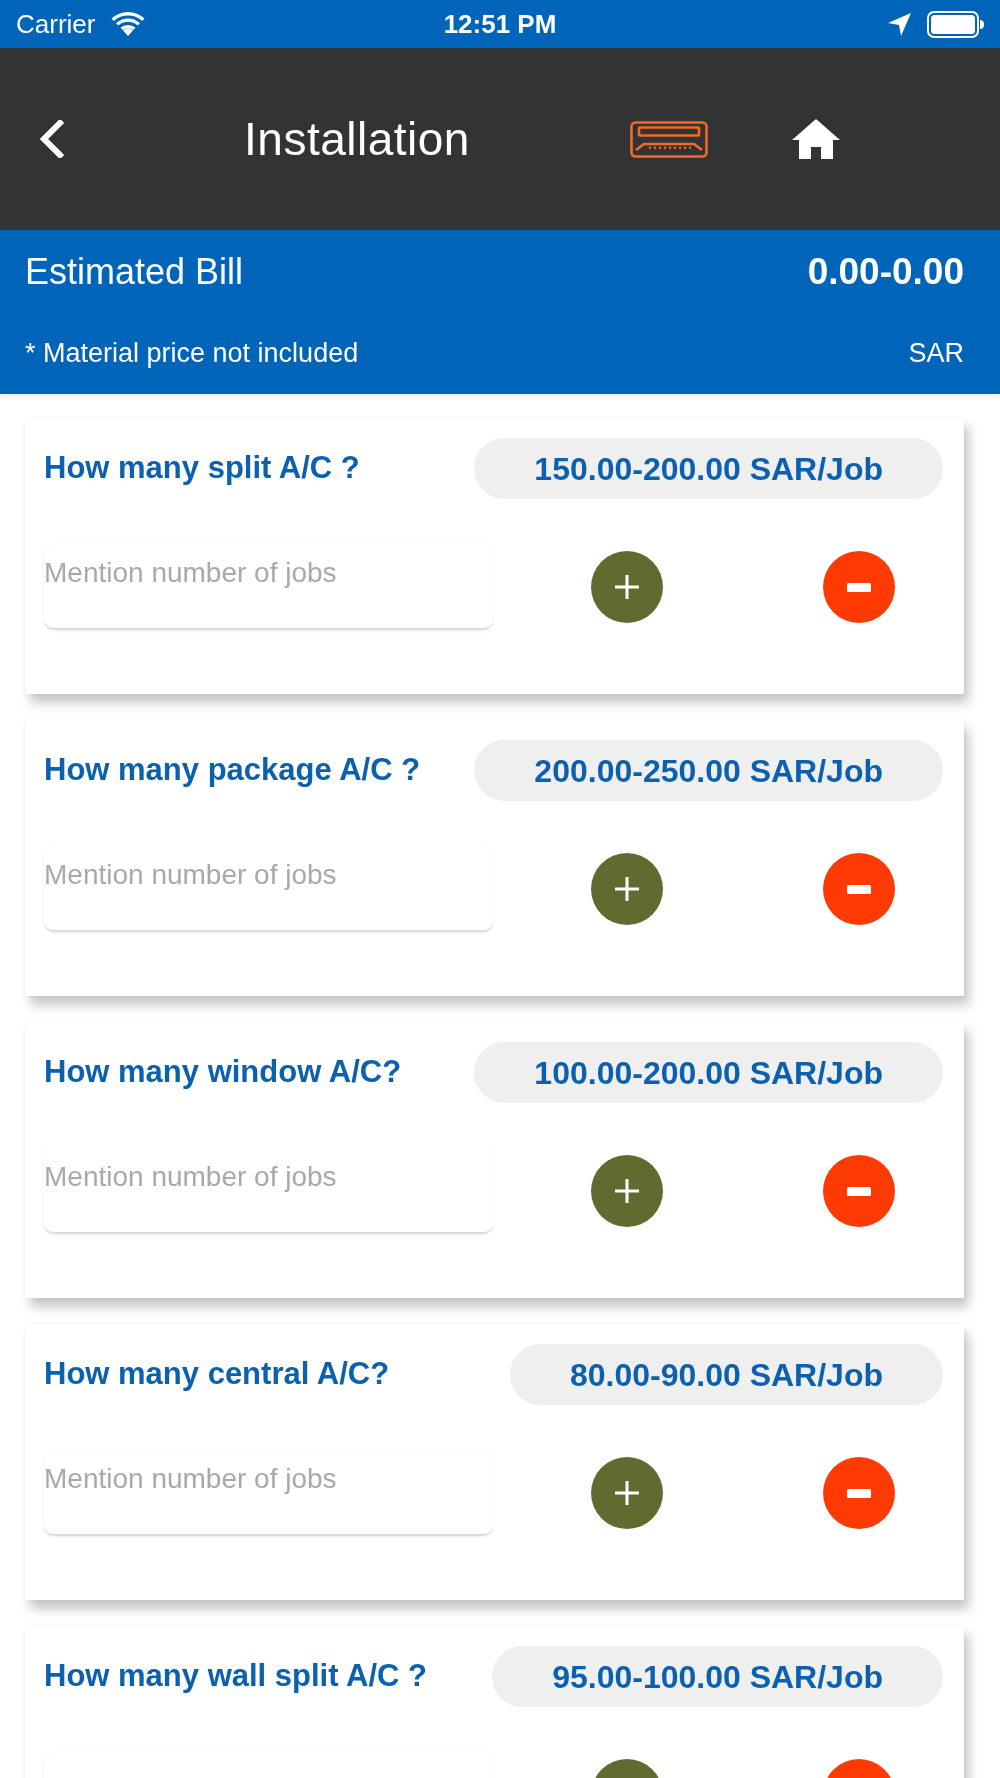 This screenshot has height=1778, width=1000. What do you see at coordinates (202, 468) in the screenshot?
I see `question-label: How many split A/C ?` at bounding box center [202, 468].